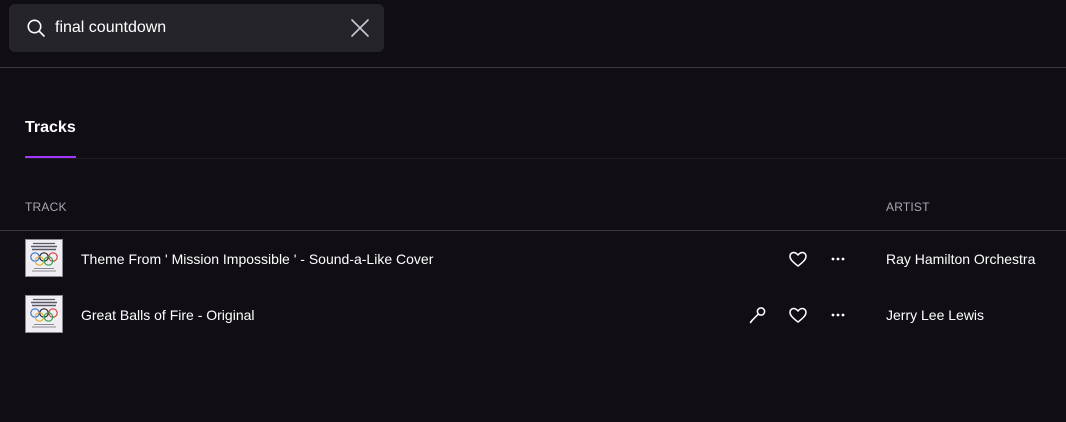 The width and height of the screenshot is (1066, 422). I want to click on search-box, so click(196, 28).